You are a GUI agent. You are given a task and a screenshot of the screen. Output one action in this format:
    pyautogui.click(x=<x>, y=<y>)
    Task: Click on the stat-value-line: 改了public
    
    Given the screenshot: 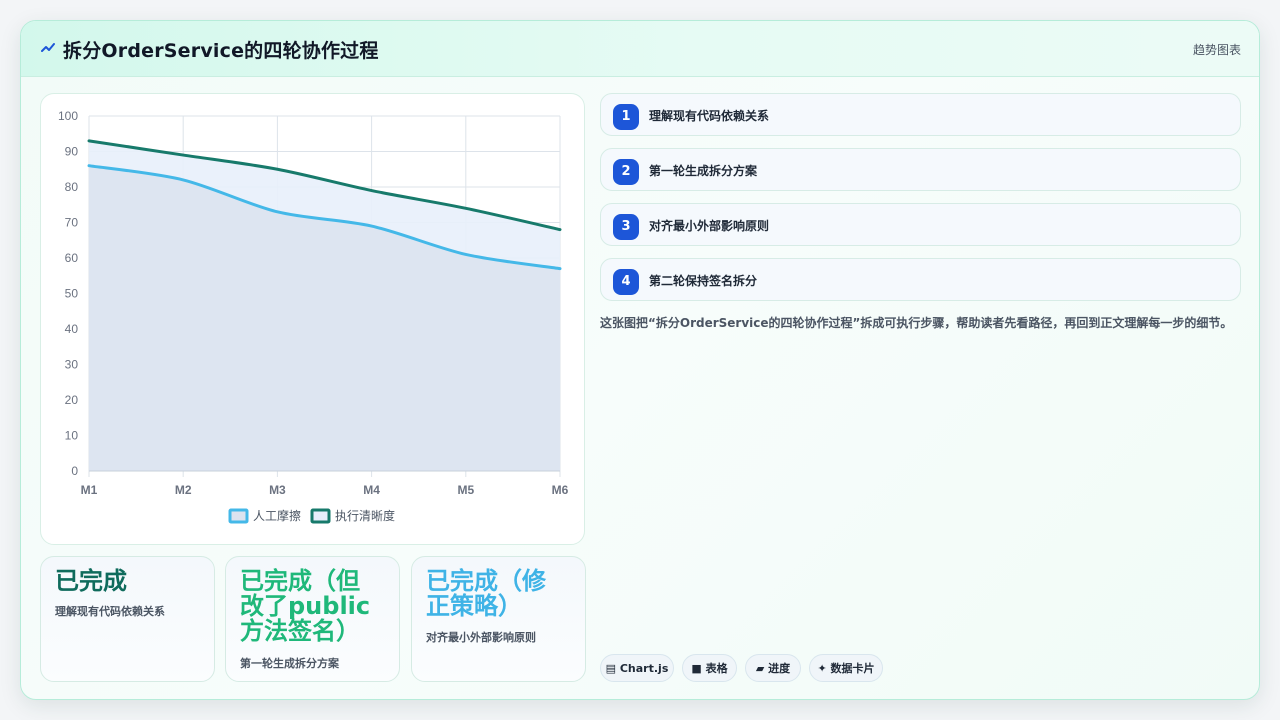 What is the action you would take?
    pyautogui.click(x=305, y=606)
    